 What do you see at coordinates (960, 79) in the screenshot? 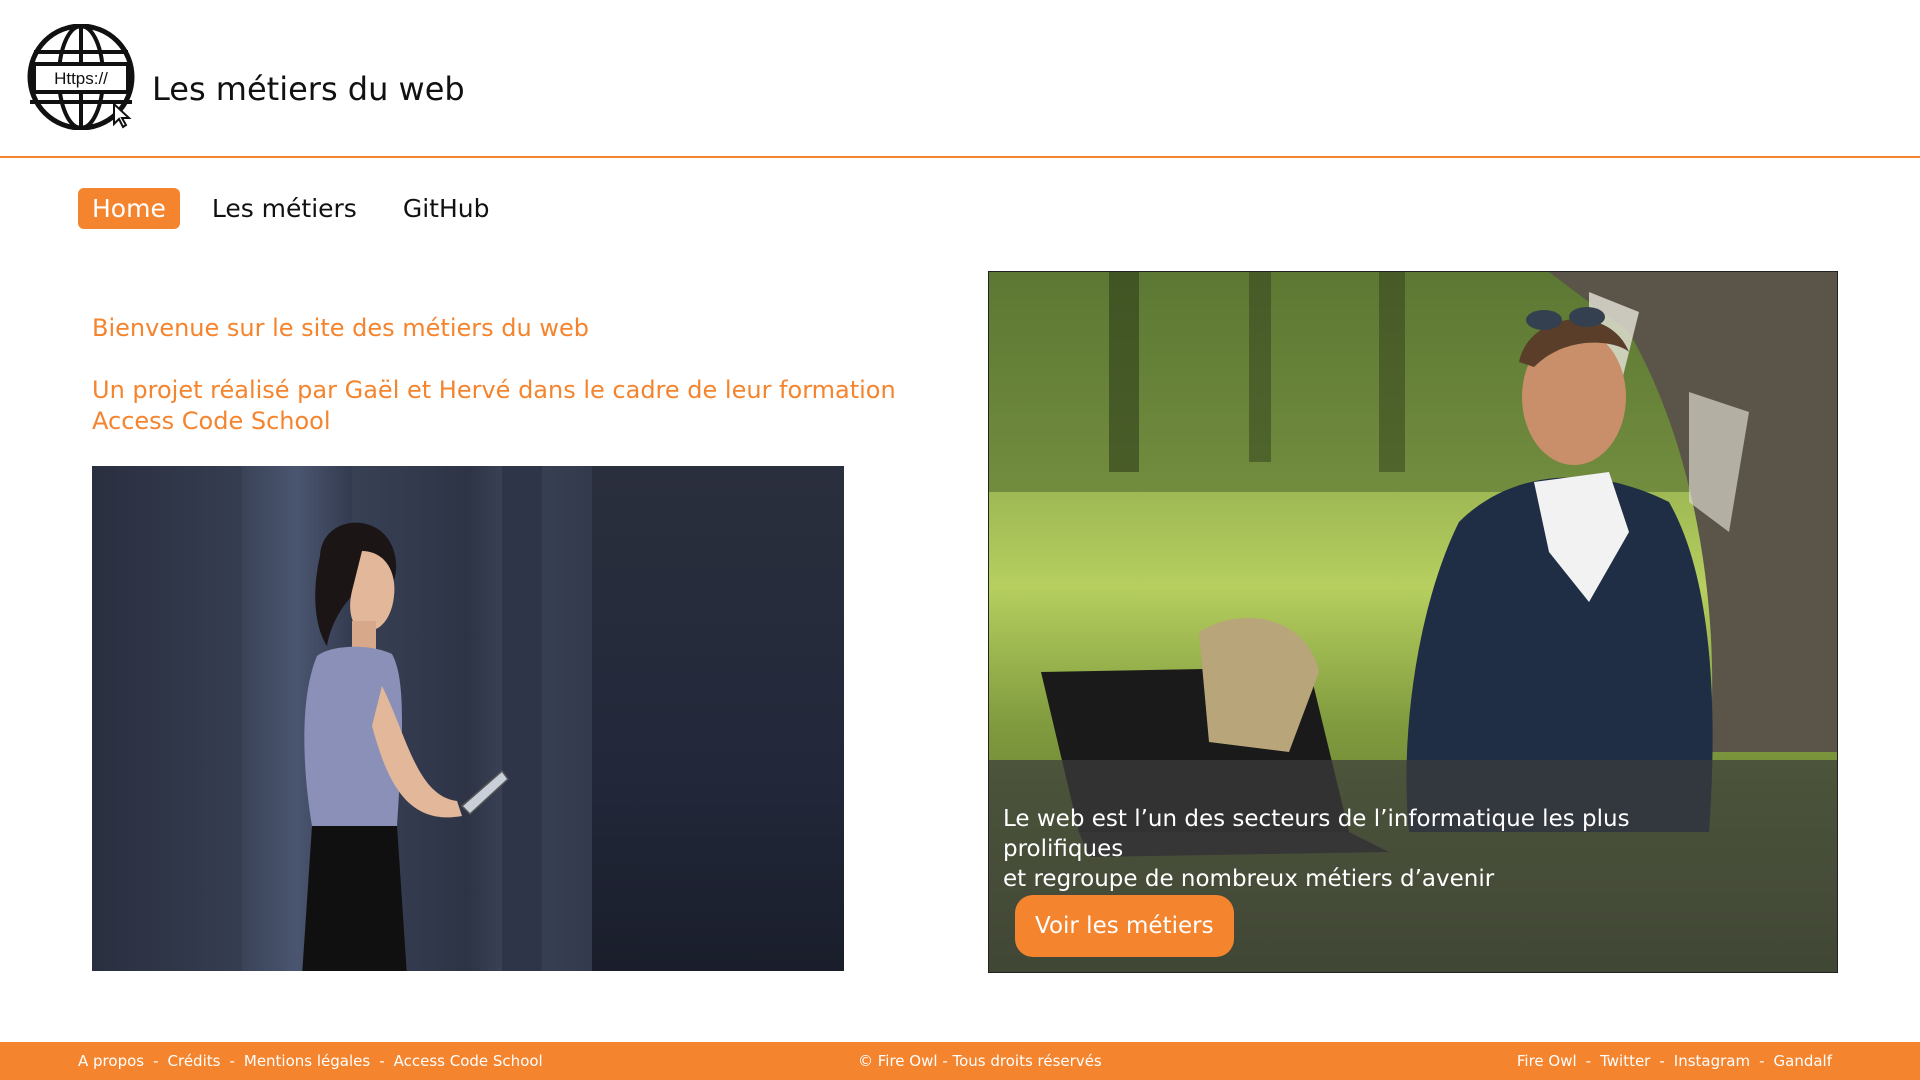
I see `site-header: Https:// Les métiers du web` at bounding box center [960, 79].